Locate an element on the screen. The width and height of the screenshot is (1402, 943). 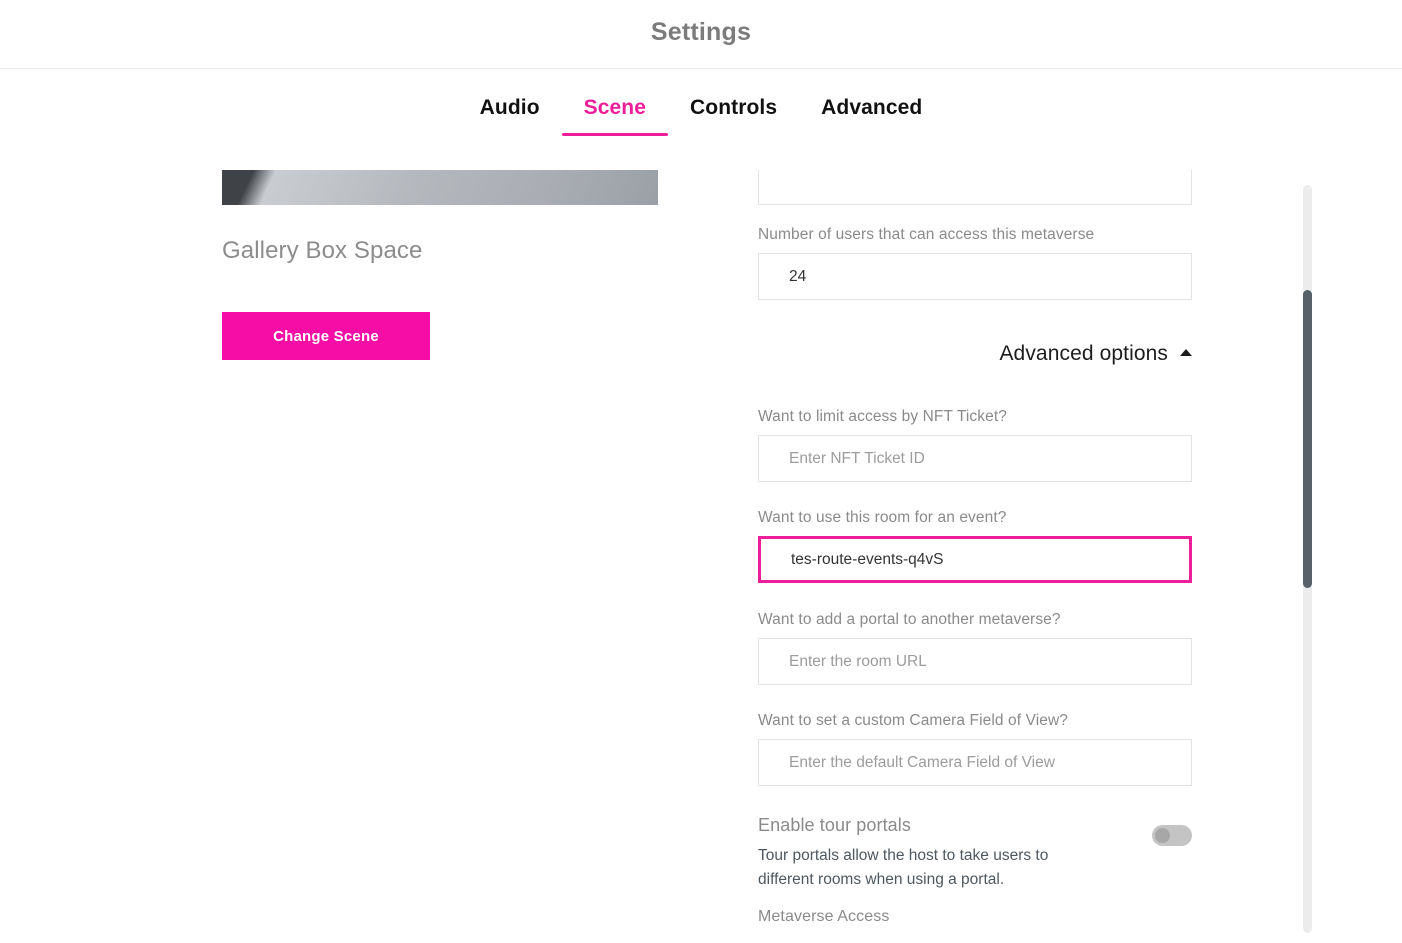
scrollbar-track is located at coordinates (1307, 559).